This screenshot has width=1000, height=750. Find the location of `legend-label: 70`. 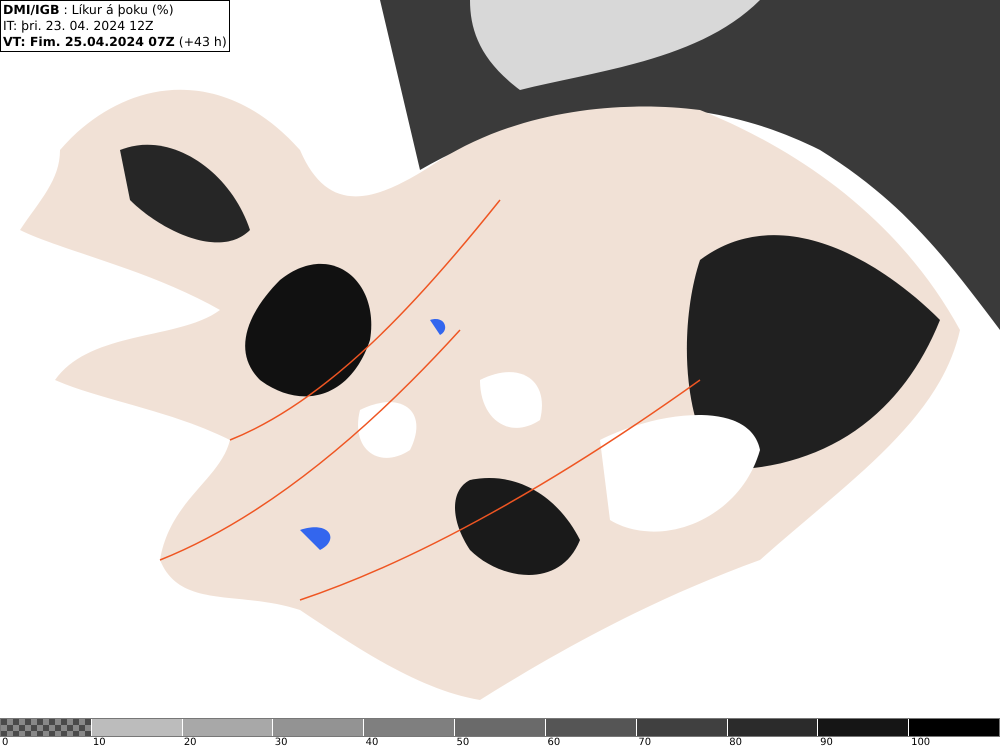

legend-label: 70 is located at coordinates (645, 743).